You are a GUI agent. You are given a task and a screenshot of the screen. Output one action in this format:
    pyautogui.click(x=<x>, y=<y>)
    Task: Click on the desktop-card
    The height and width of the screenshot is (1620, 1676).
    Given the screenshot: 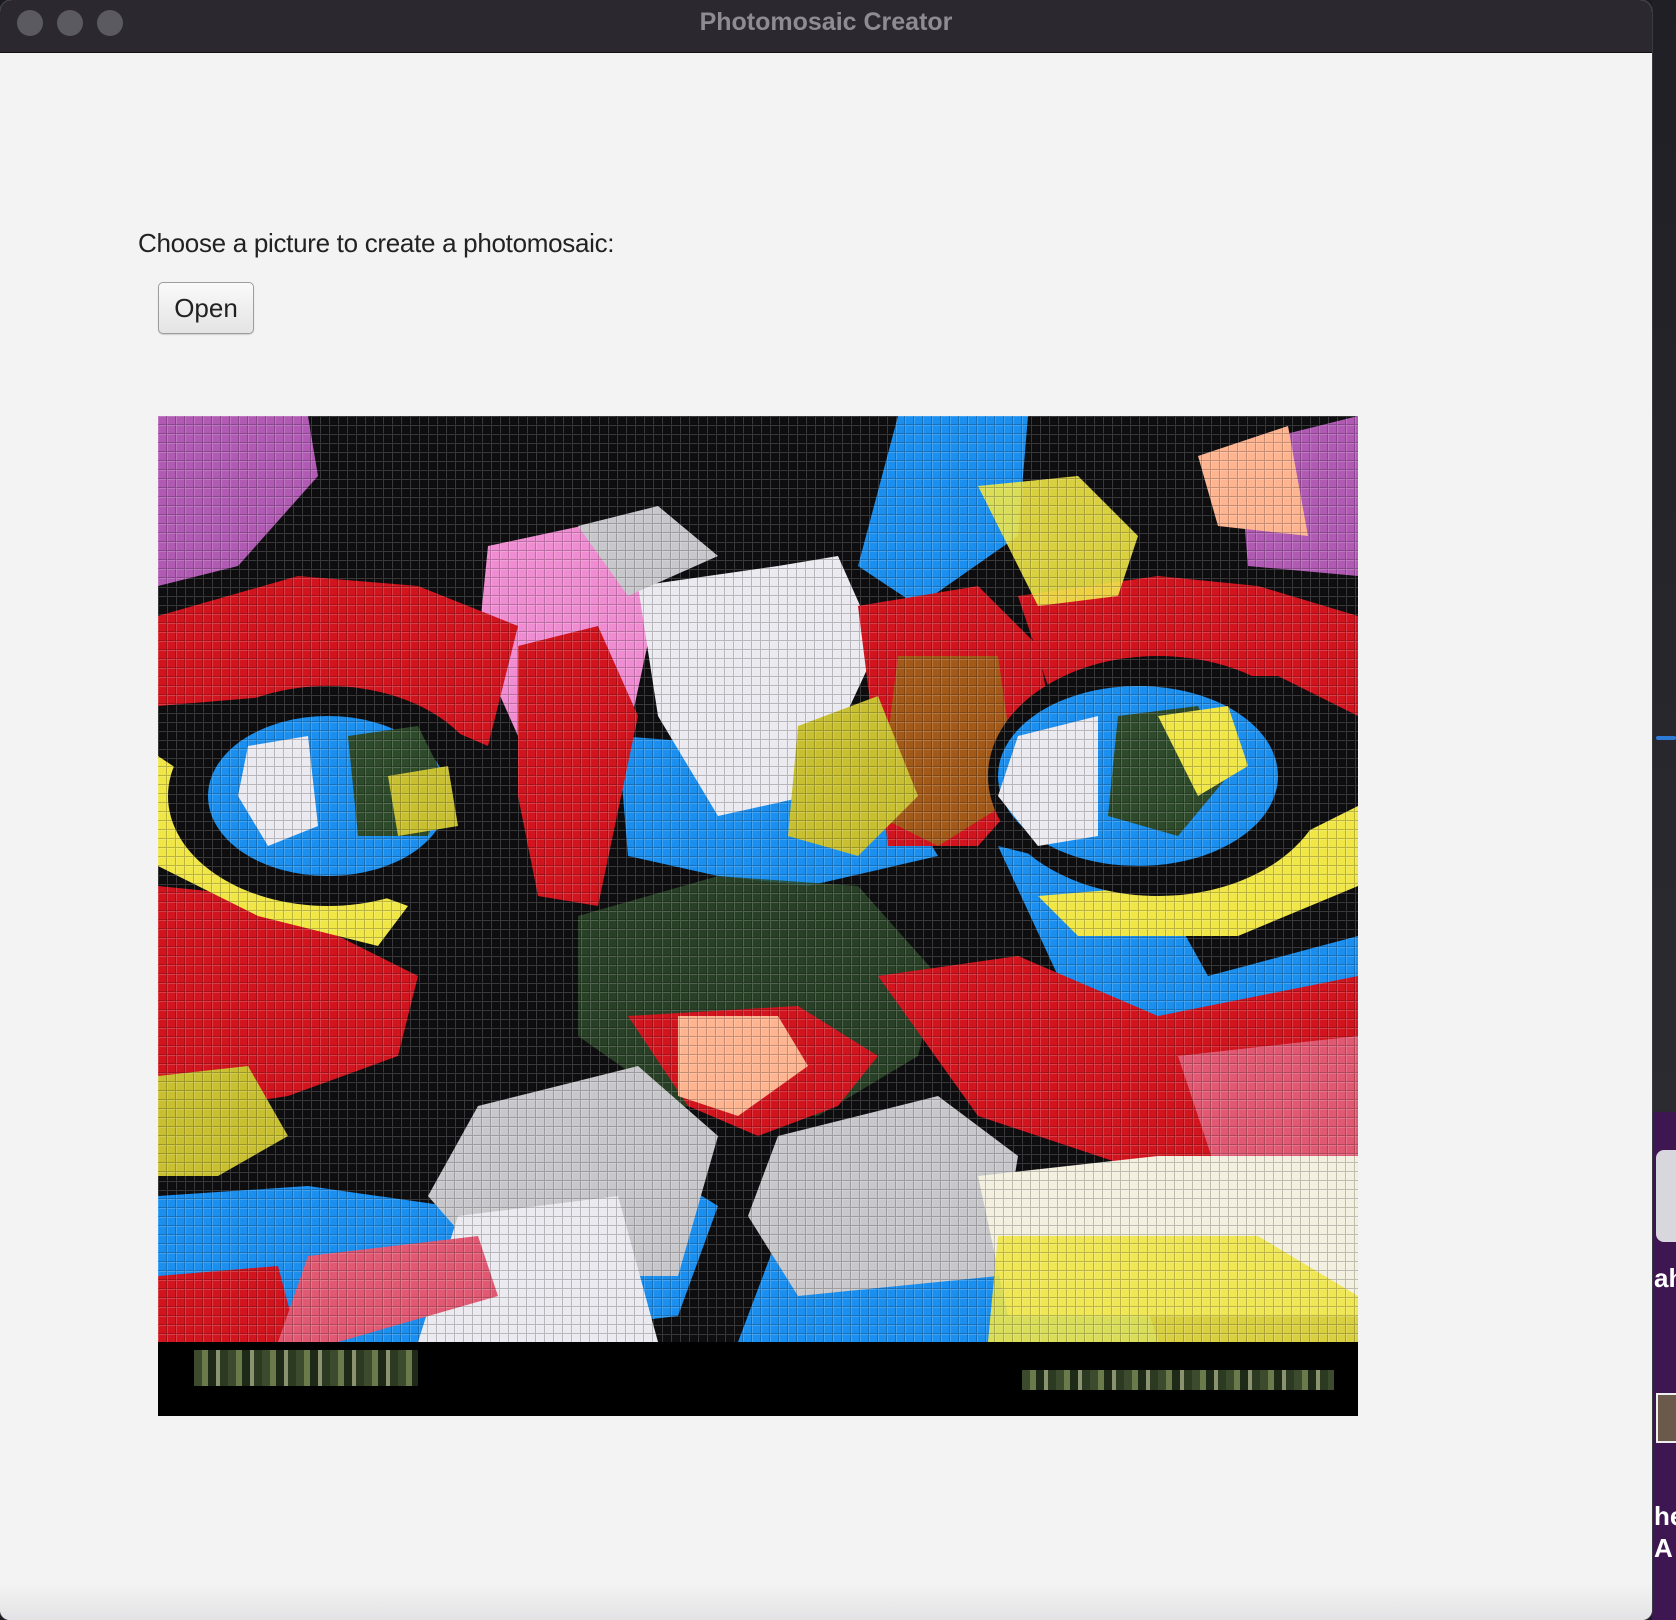 What is the action you would take?
    pyautogui.click(x=1666, y=1196)
    